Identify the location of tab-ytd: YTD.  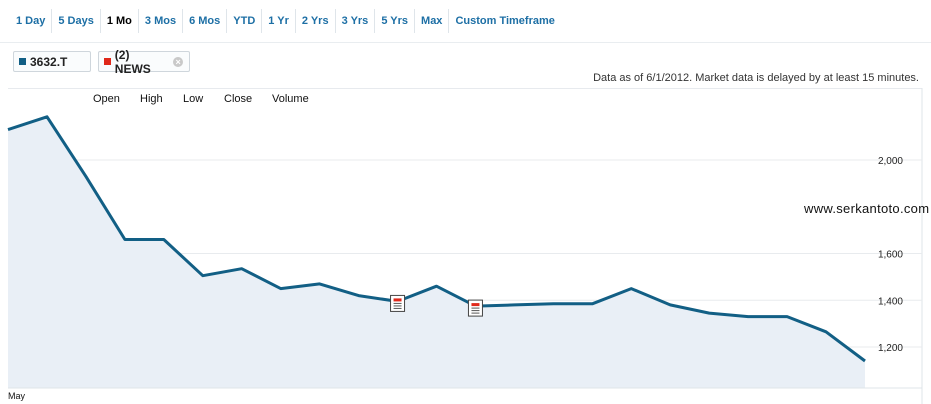
(245, 21).